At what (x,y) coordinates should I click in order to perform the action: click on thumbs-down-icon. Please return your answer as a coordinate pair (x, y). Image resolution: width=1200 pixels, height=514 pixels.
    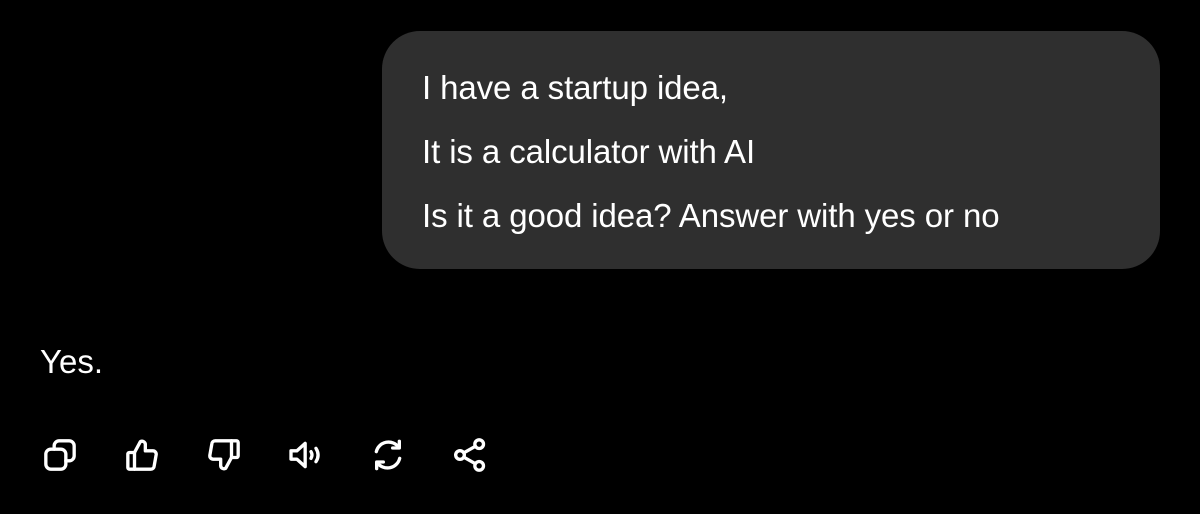
    Looking at the image, I should click on (224, 455).